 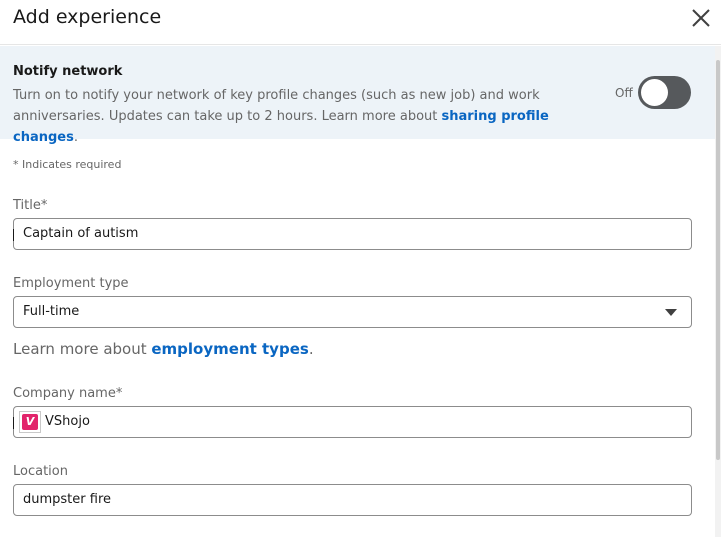 I want to click on company-name-label: Company name*, so click(x=68, y=393).